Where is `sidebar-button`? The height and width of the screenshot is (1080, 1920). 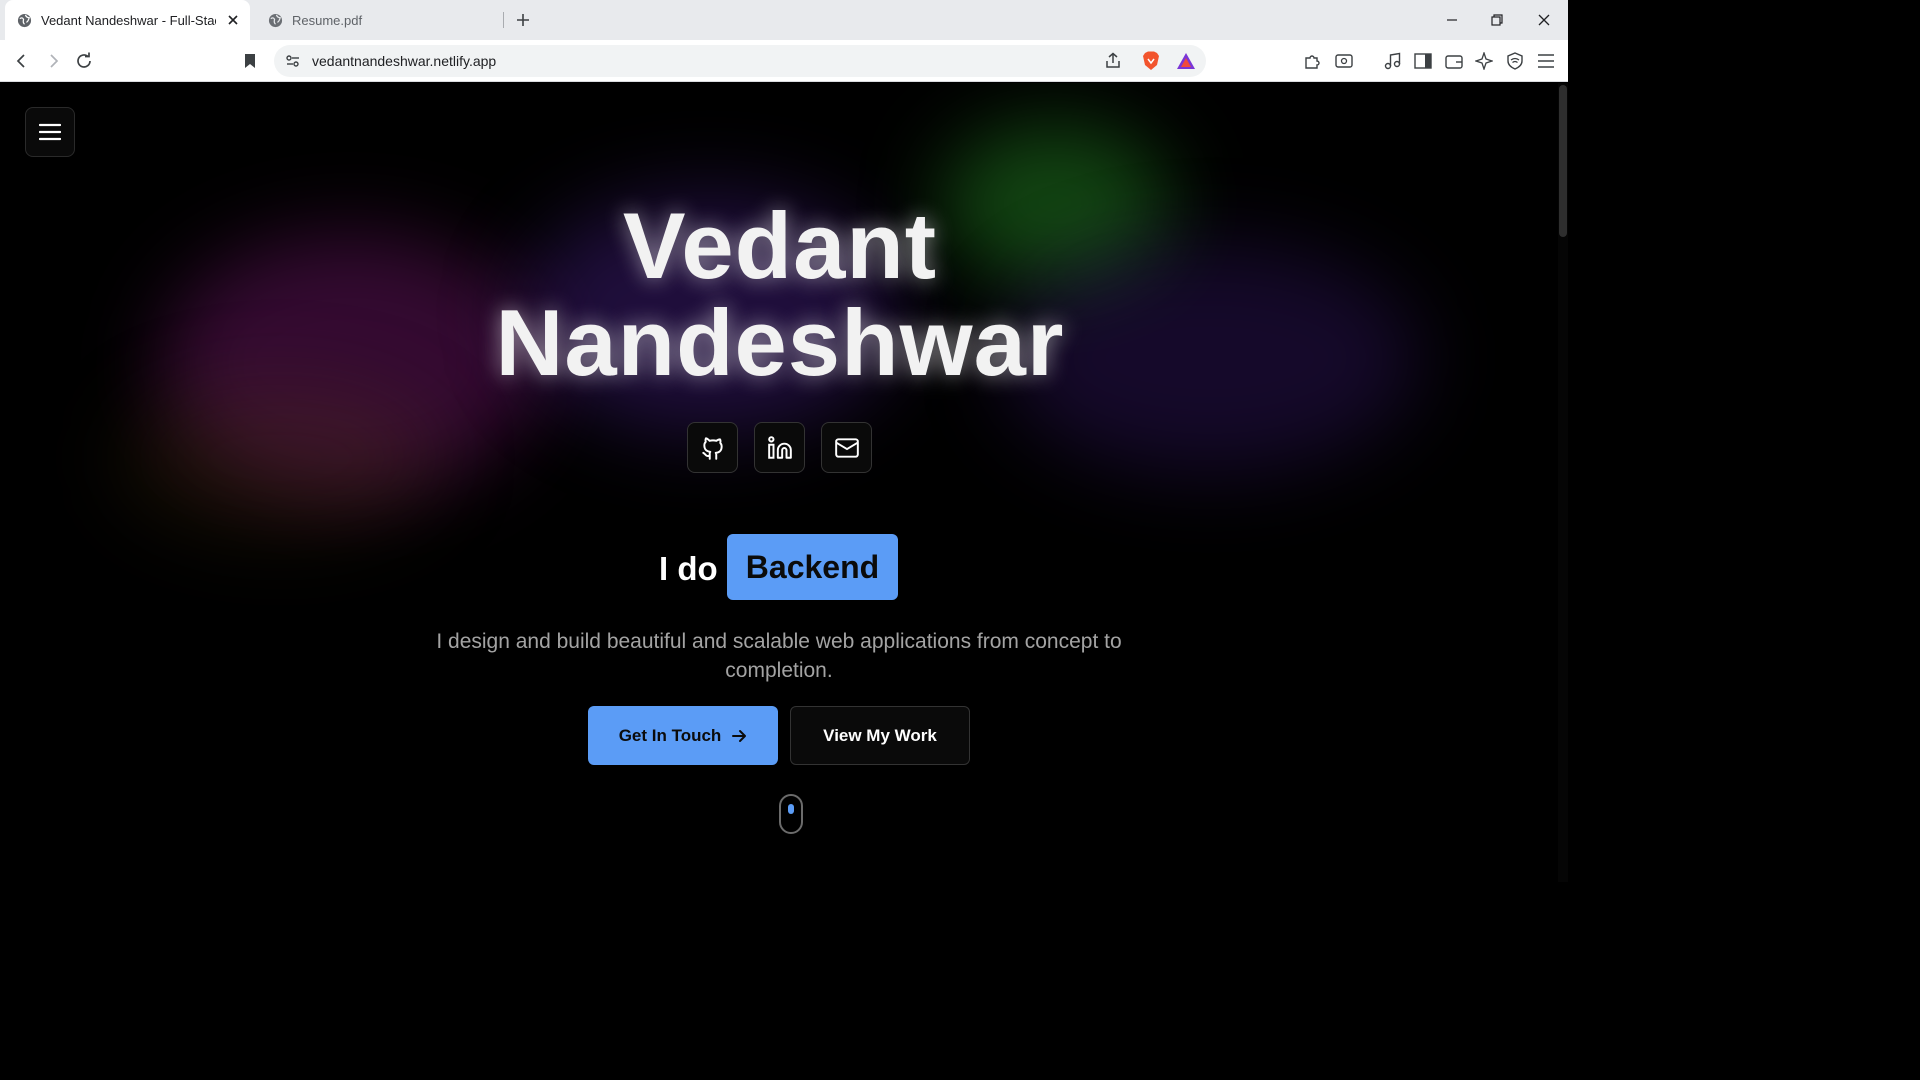 sidebar-button is located at coordinates (1423, 61).